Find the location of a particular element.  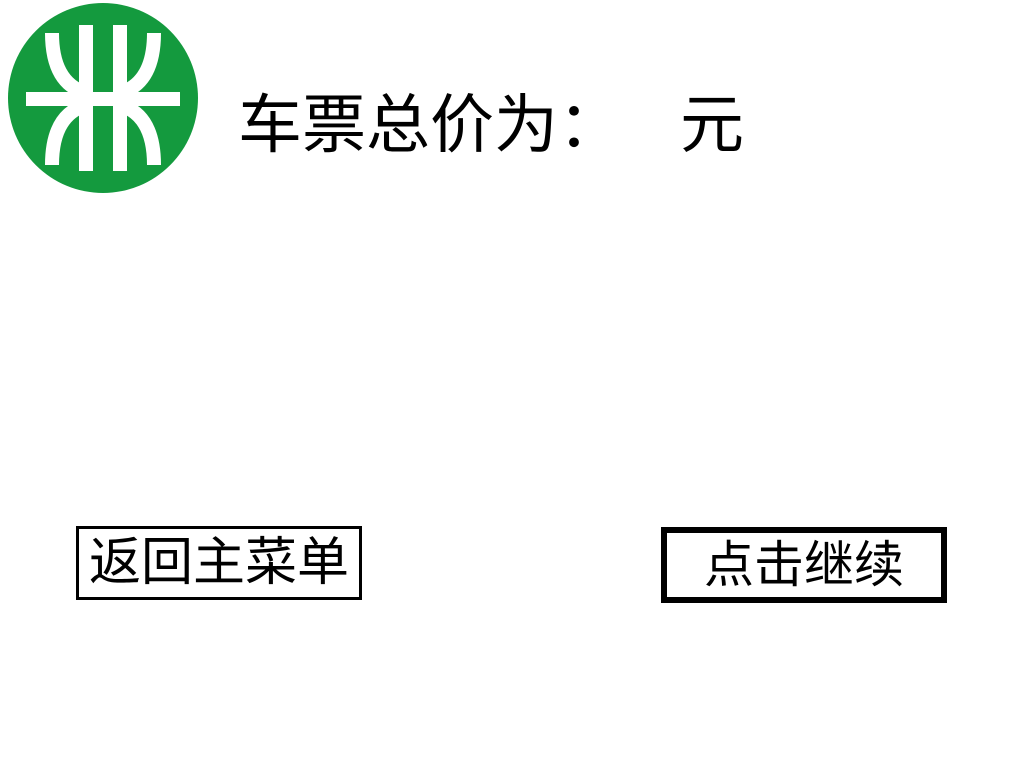

metro-logo-icon is located at coordinates (103, 98).